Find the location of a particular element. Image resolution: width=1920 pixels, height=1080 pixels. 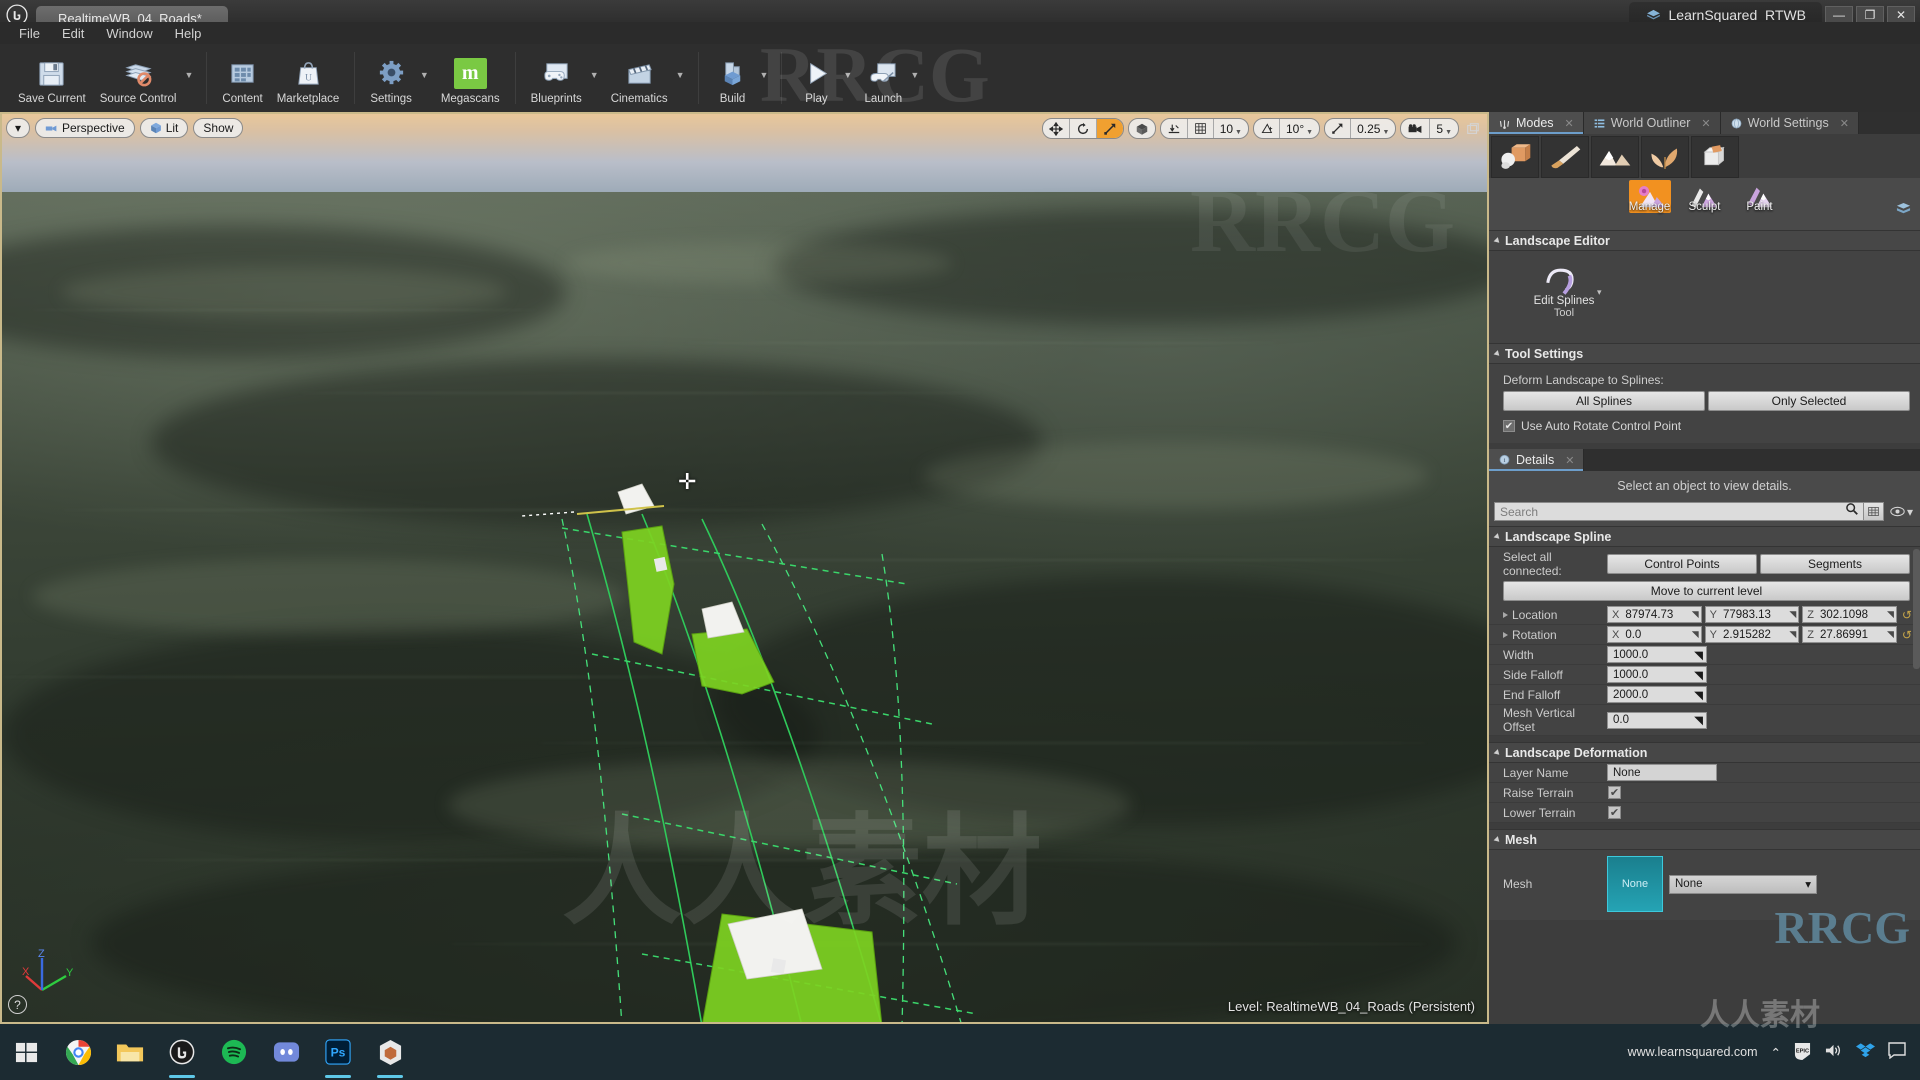

dropbox-tray-icon is located at coordinates (1865, 1052).